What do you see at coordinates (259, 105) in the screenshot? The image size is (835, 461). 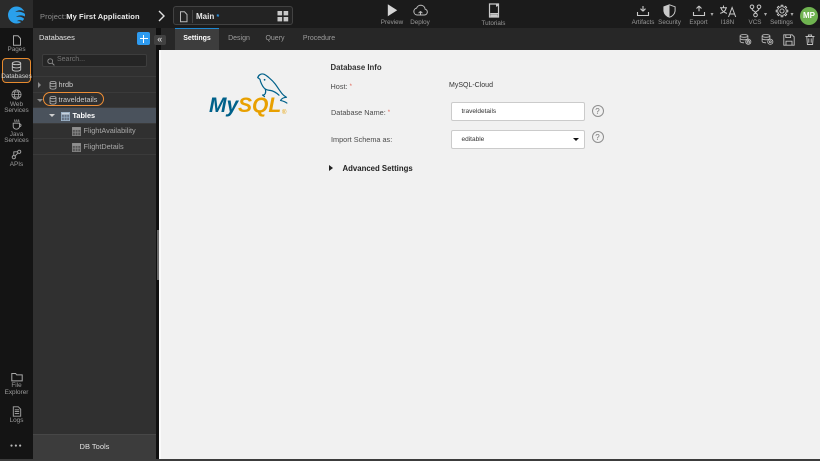 I see `svg-text: SQL` at bounding box center [259, 105].